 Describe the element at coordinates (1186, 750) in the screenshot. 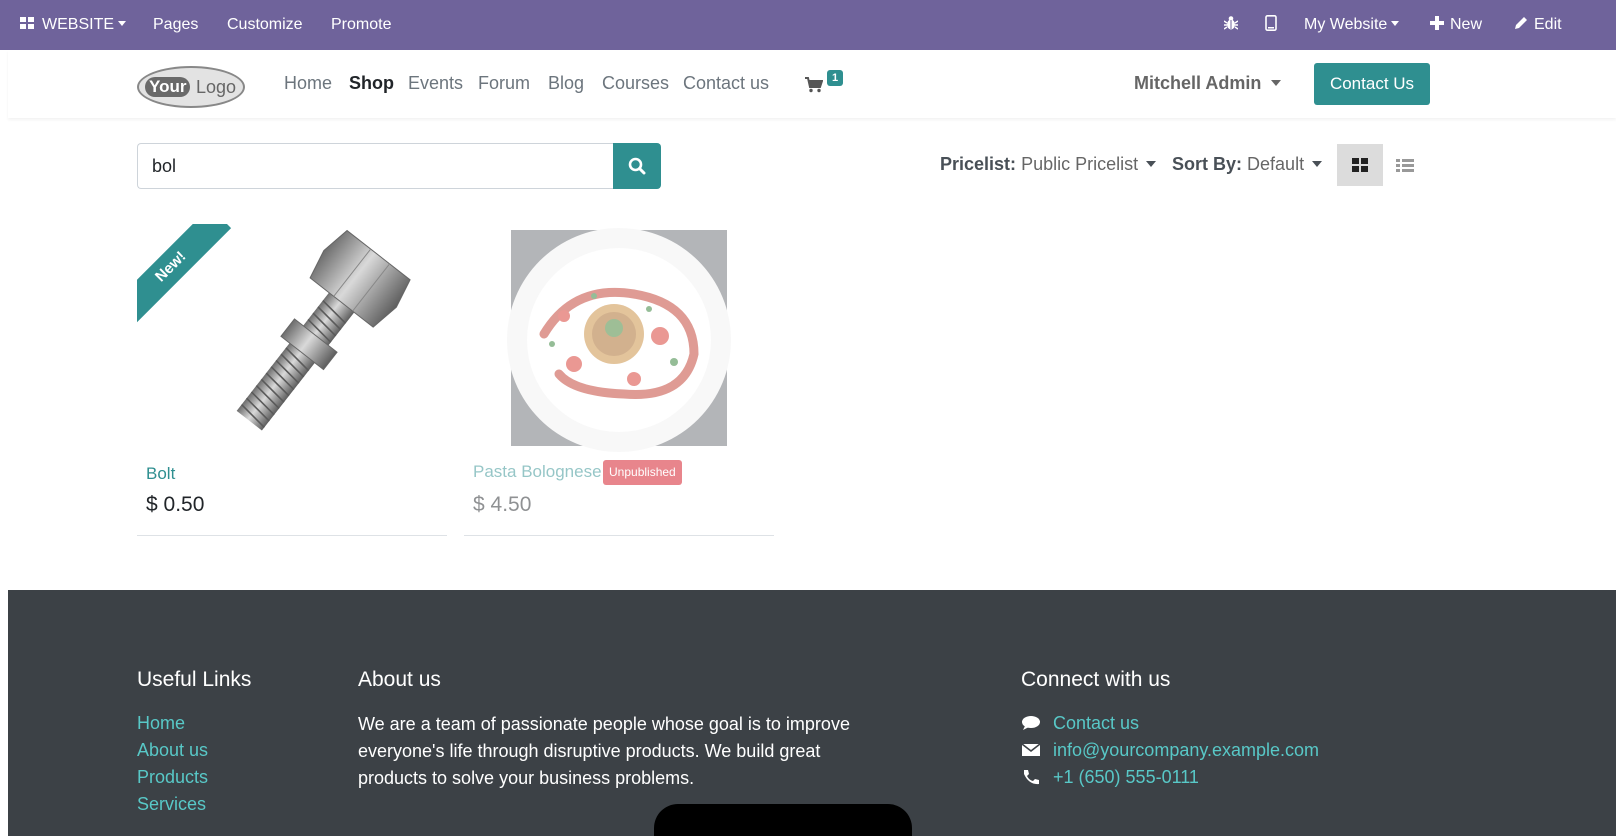

I see `email-text: info@yourcompany.example.com` at that location.